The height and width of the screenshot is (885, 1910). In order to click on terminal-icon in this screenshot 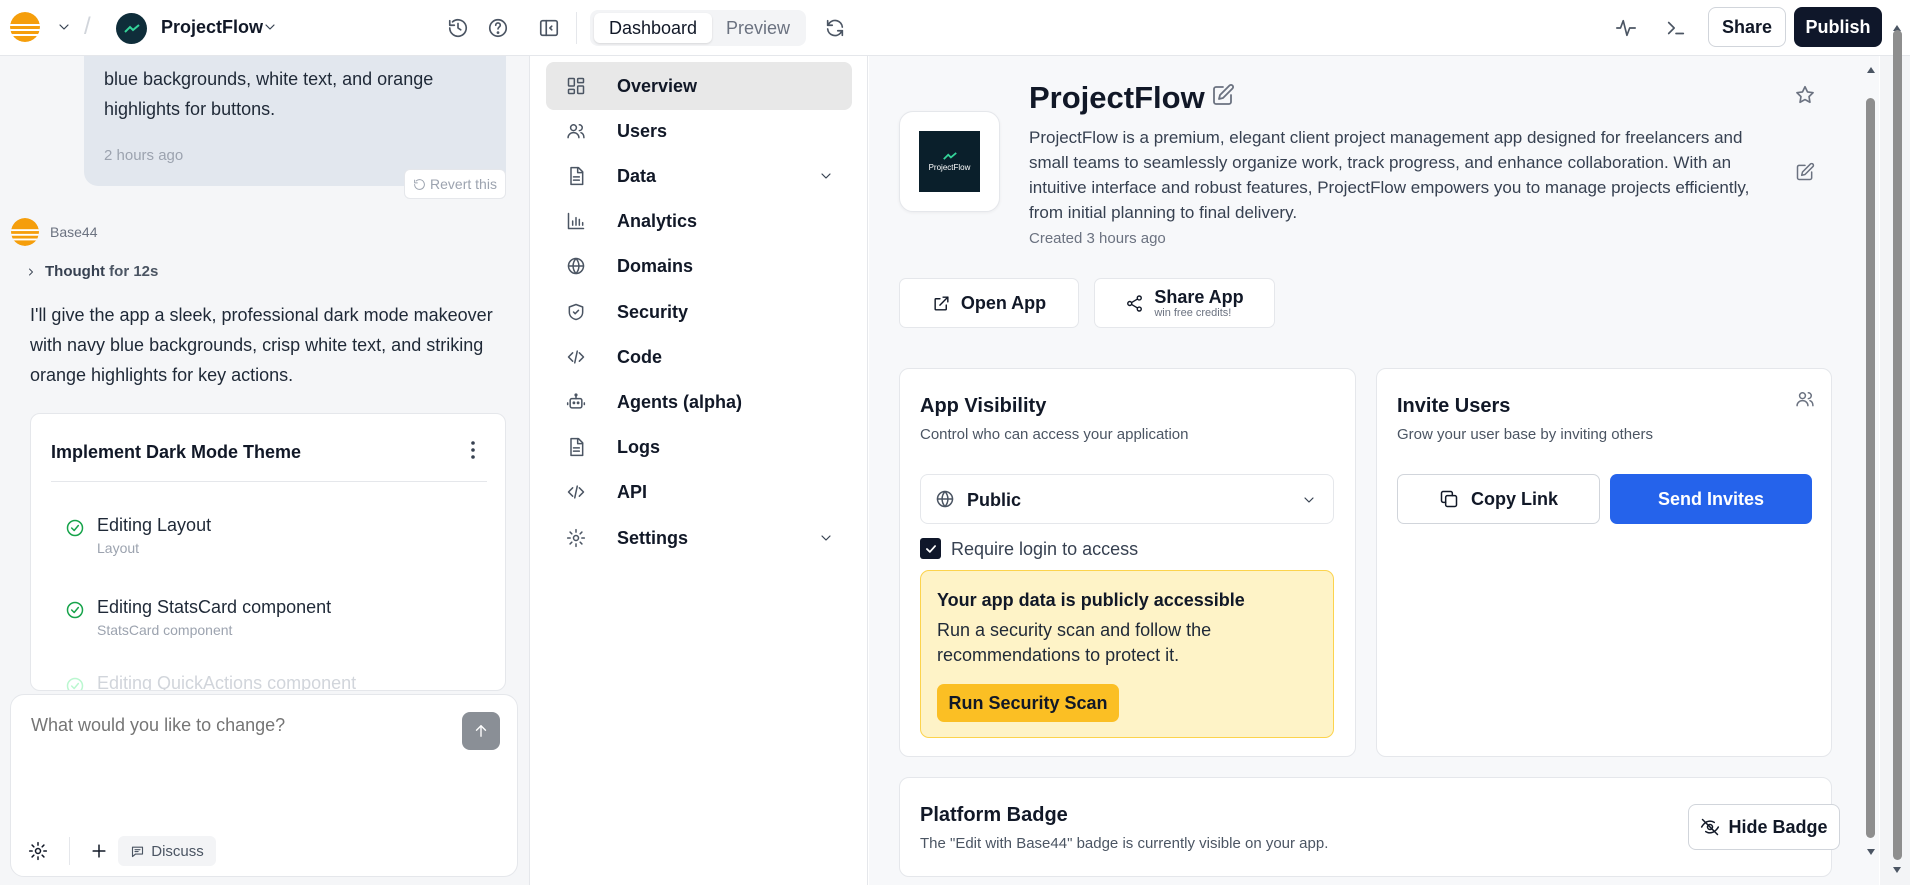, I will do `click(1676, 28)`.